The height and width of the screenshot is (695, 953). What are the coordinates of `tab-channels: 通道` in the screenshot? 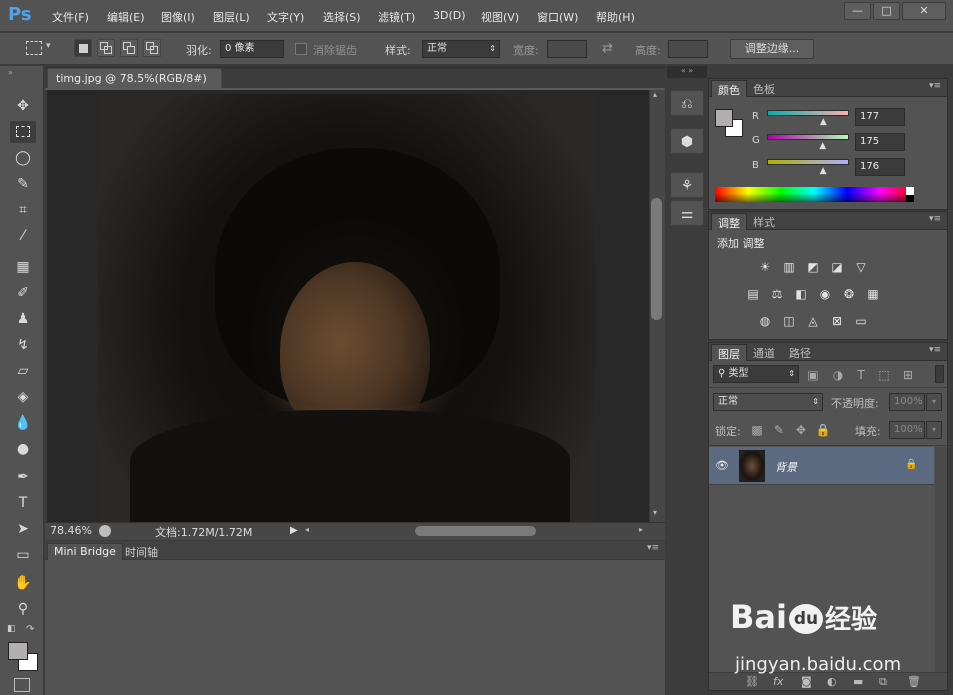 It's located at (764, 352).